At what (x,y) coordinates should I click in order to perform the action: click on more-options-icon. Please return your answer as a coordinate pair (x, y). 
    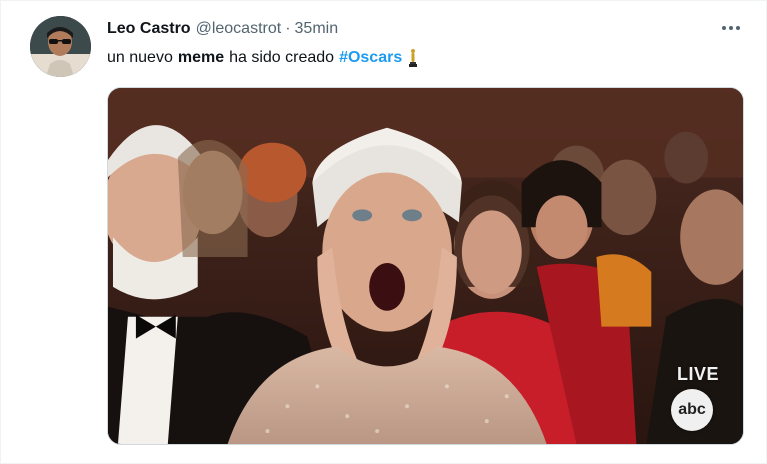
    Looking at the image, I should click on (731, 28).